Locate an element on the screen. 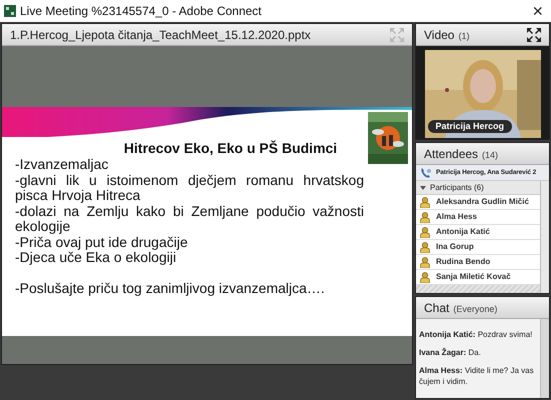  participant-row: Ina Gorup is located at coordinates (478, 247).